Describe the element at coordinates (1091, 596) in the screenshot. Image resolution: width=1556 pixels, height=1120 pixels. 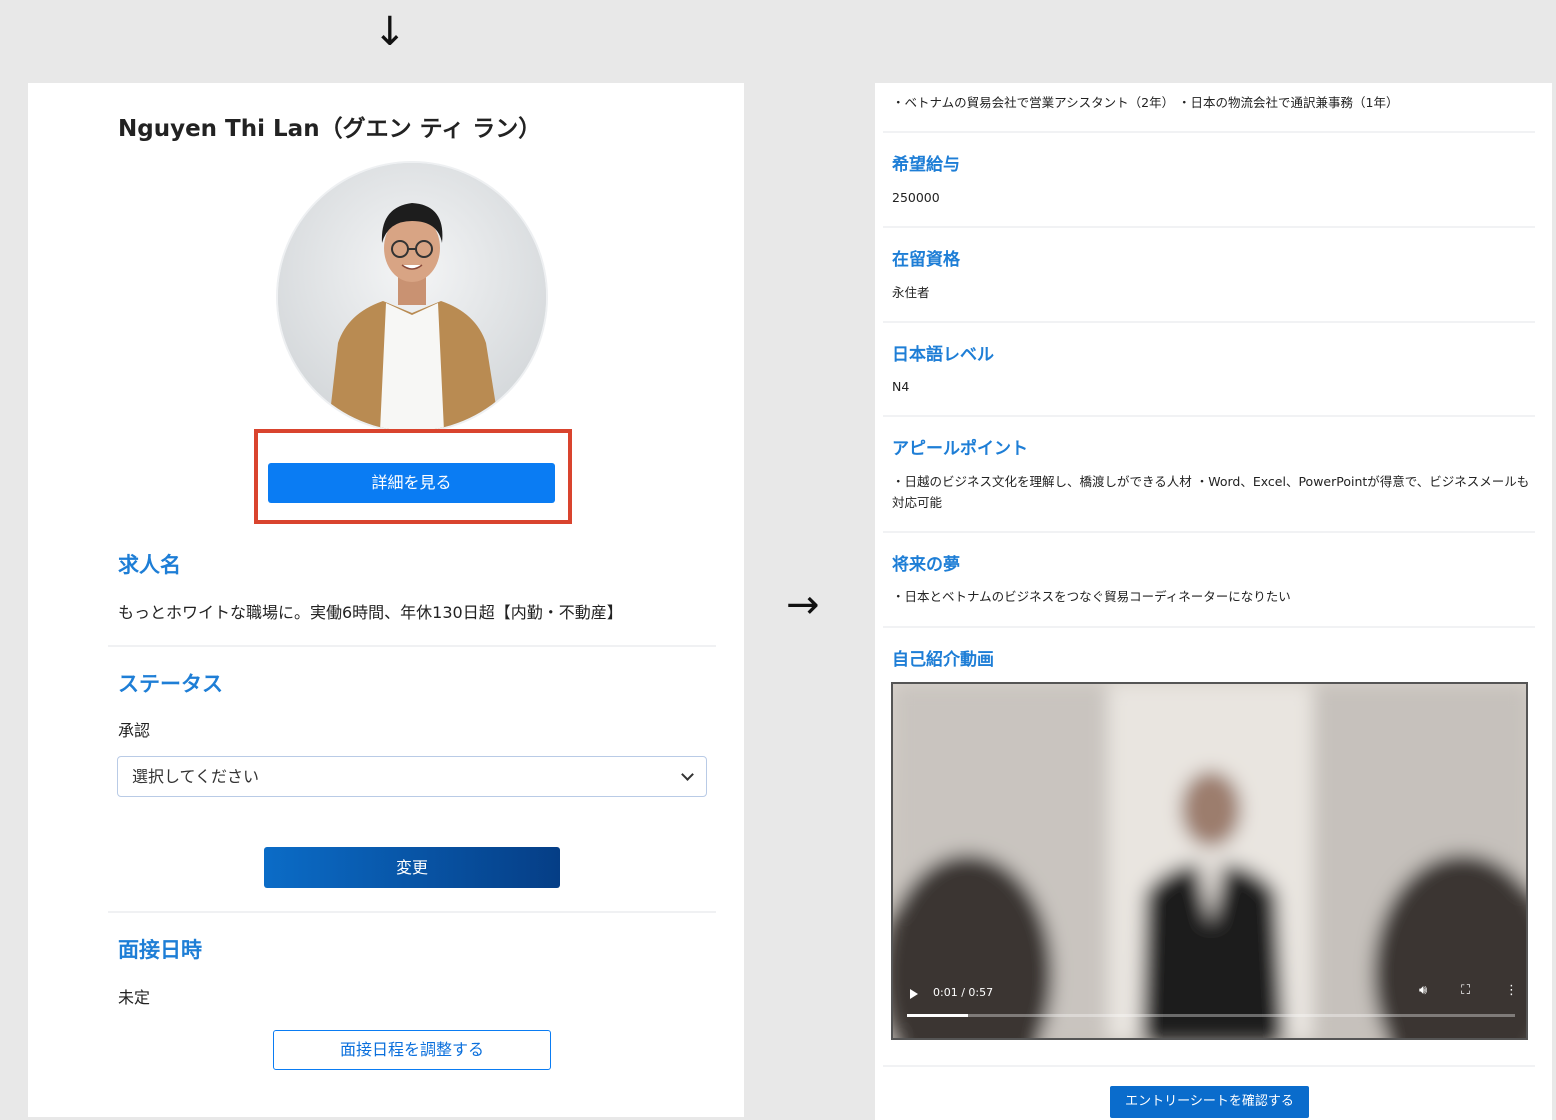
I see `dream-value: ・日本とベトナムのビジネスをつなぐ貿易コーディネーターになりたい` at that location.